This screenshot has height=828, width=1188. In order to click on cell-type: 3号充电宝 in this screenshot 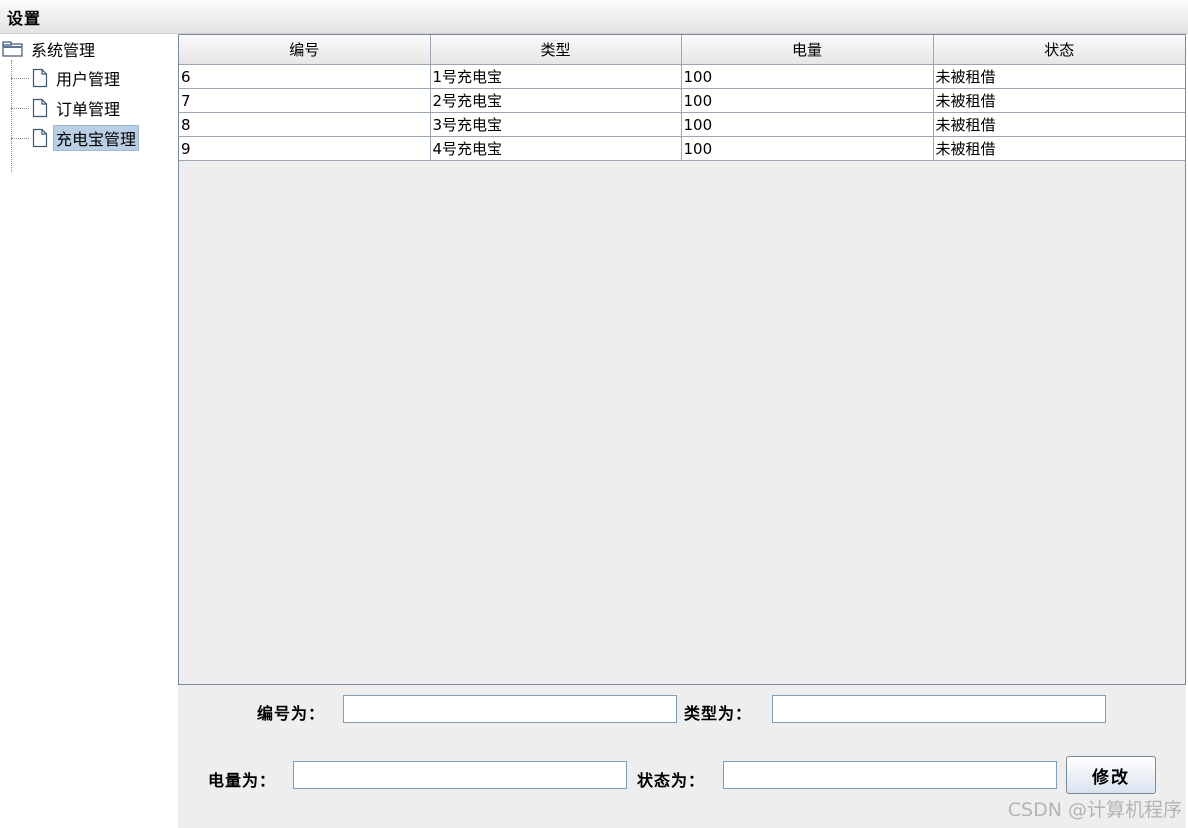, I will do `click(555, 124)`.